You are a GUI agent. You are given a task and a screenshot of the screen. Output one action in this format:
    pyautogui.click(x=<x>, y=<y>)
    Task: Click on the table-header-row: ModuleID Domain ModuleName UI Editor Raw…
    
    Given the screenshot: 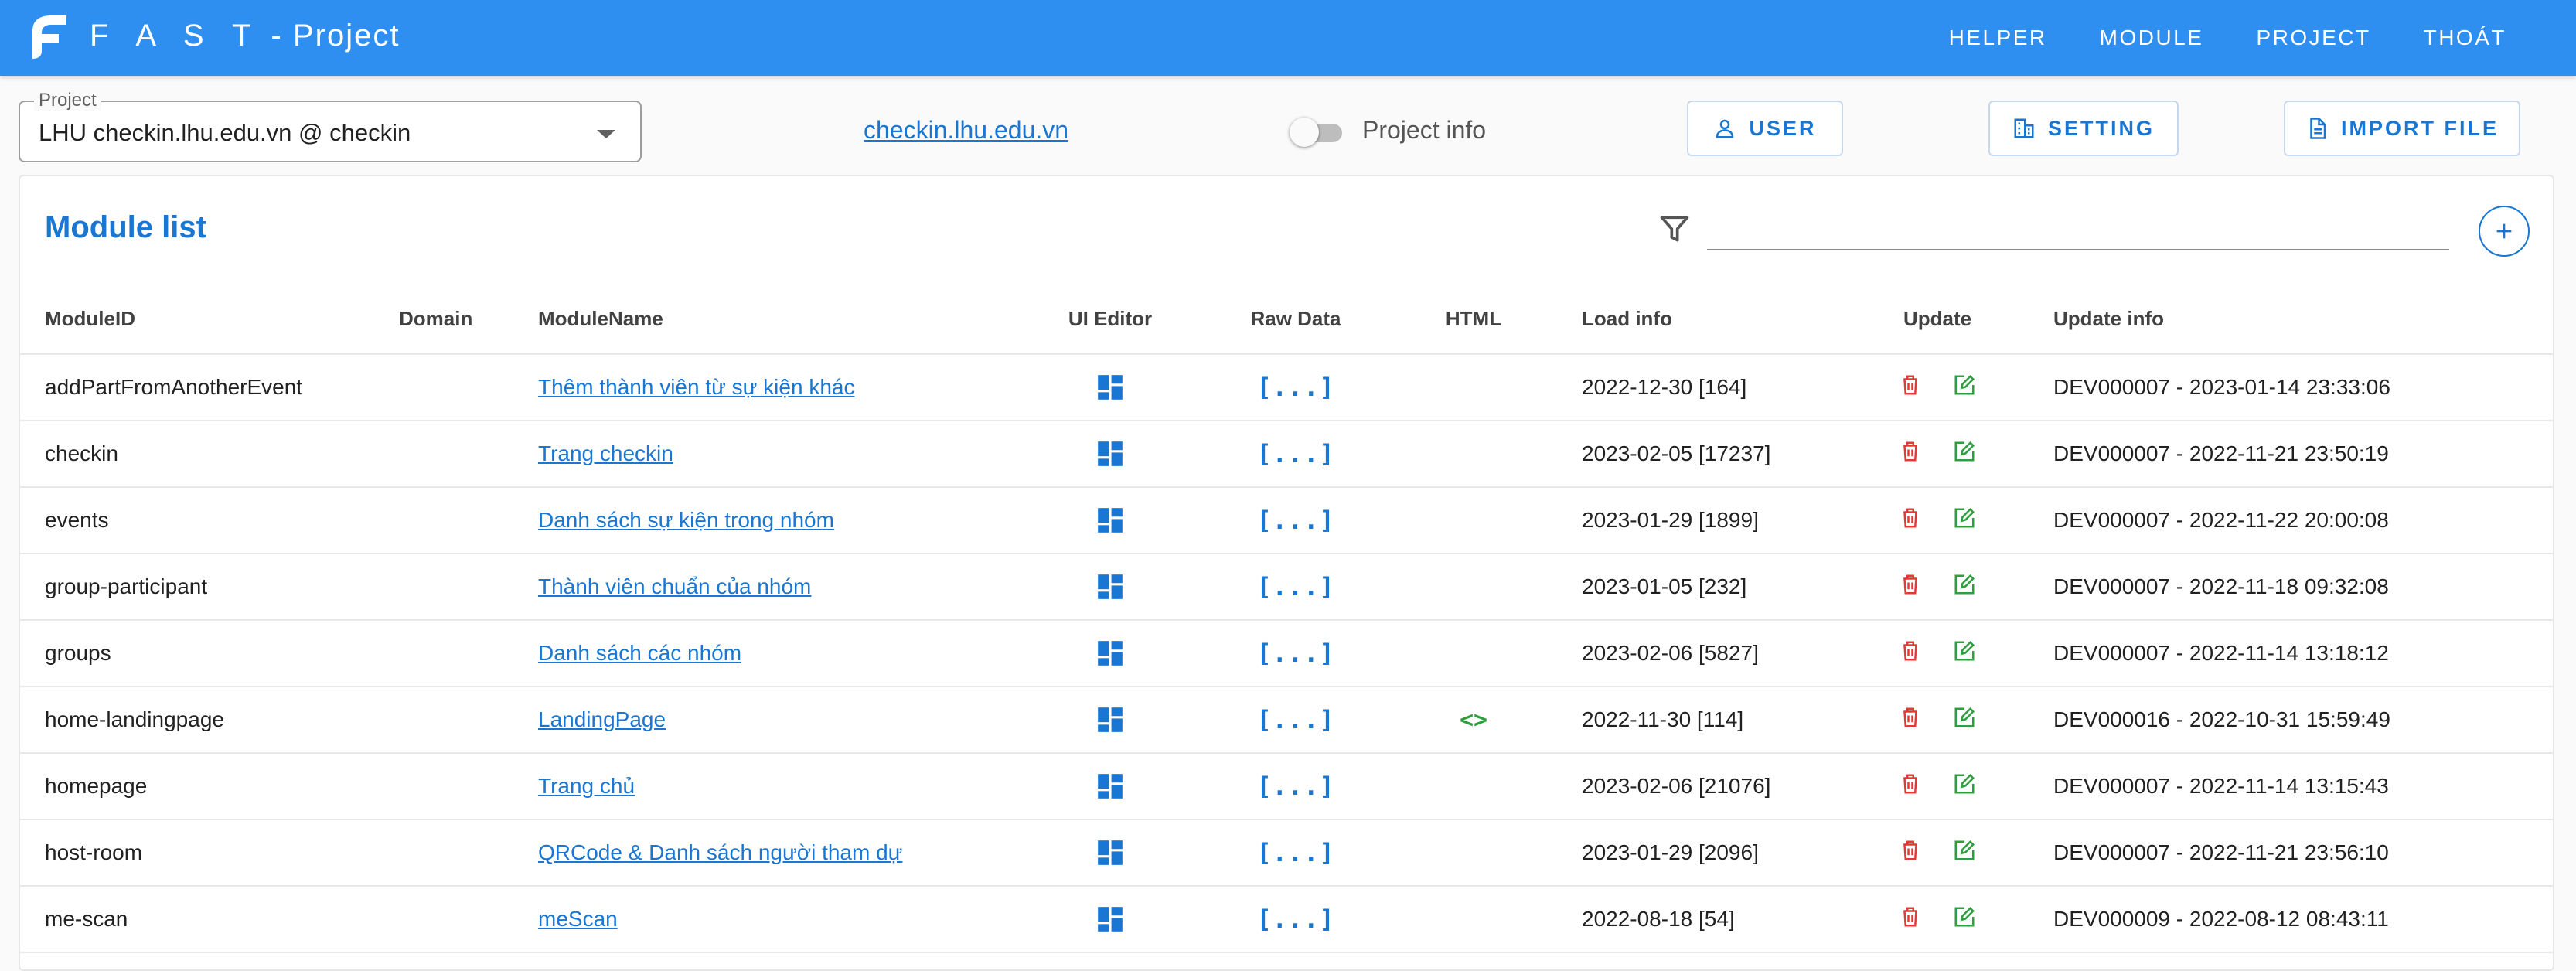 What is the action you would take?
    pyautogui.click(x=1286, y=319)
    